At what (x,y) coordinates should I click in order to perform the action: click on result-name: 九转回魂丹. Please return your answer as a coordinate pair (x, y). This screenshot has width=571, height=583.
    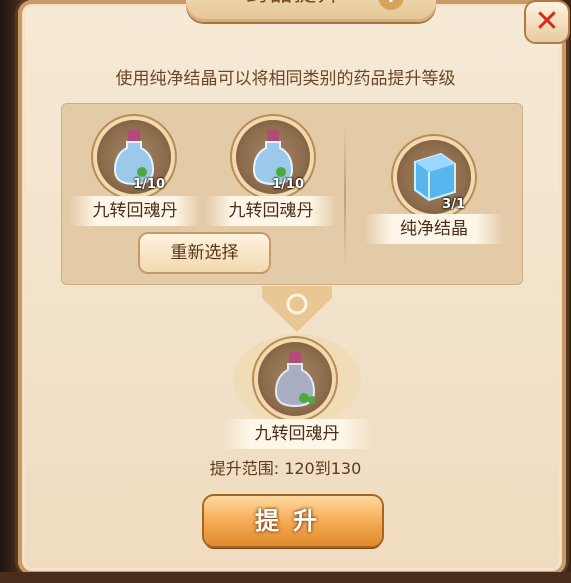
    Looking at the image, I should click on (297, 434).